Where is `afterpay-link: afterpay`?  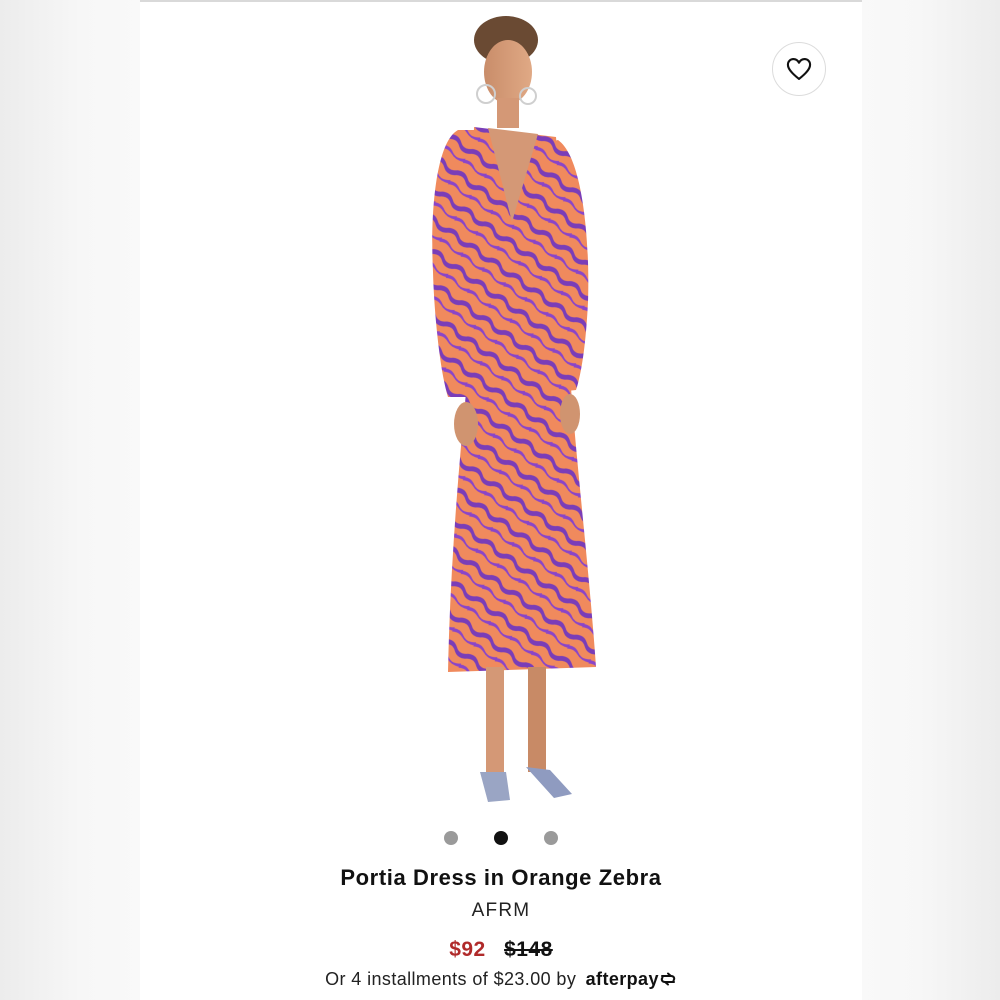
afterpay-link: afterpay is located at coordinates (631, 979).